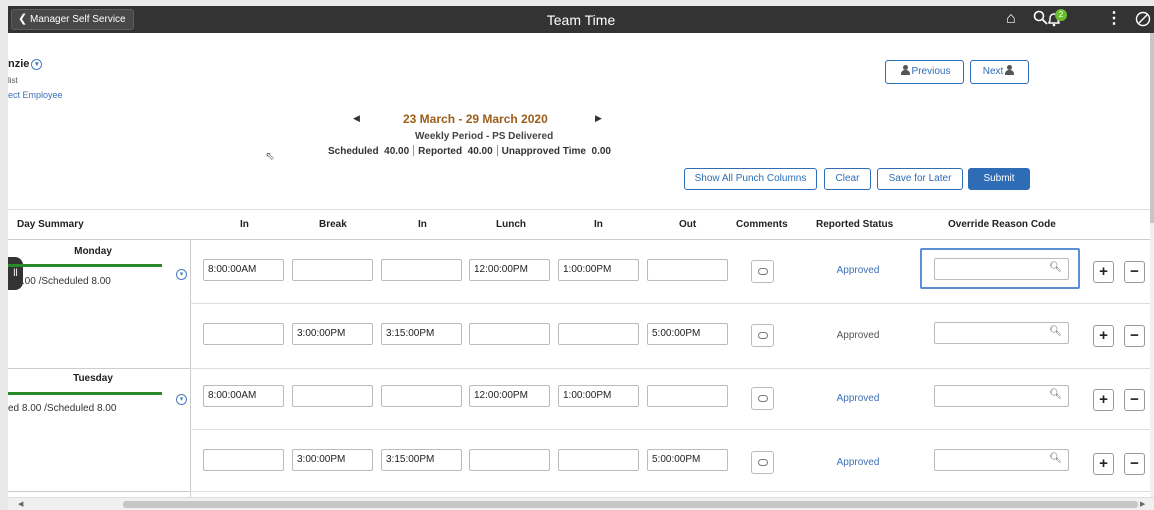 This screenshot has width=1154, height=510. I want to click on employee-role: list, so click(13, 80).